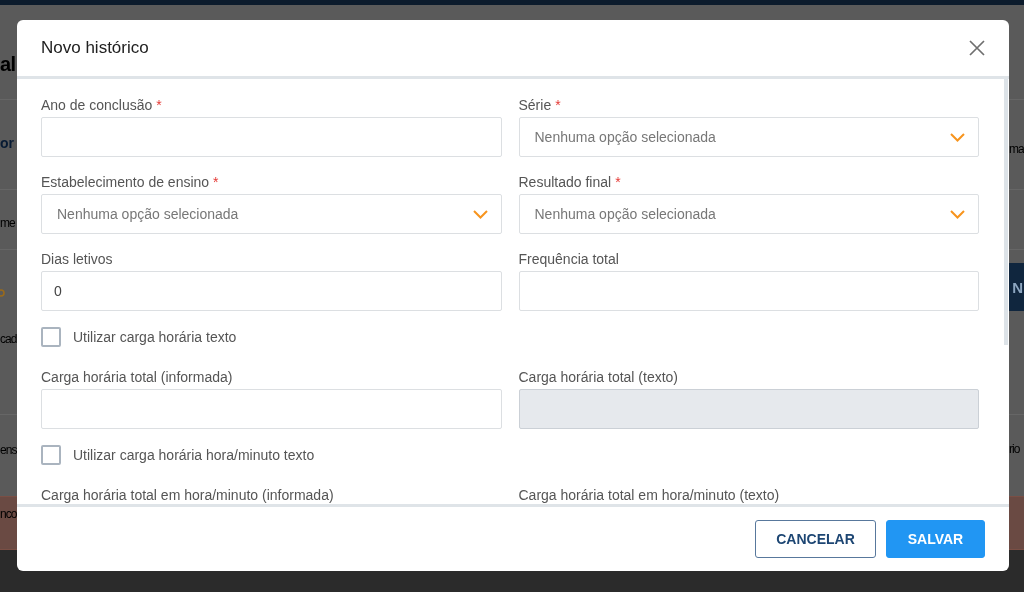 The width and height of the screenshot is (1024, 592). What do you see at coordinates (565, 182) in the screenshot?
I see `field-label: Resultado final` at bounding box center [565, 182].